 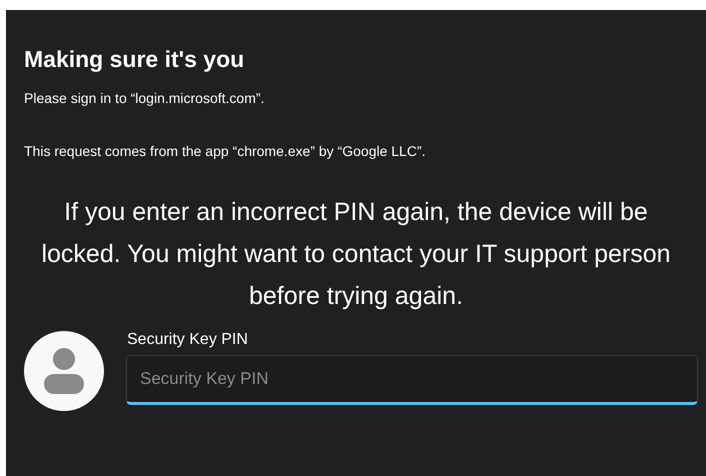 I want to click on dialog-title: Making sure it's you, so click(x=135, y=59).